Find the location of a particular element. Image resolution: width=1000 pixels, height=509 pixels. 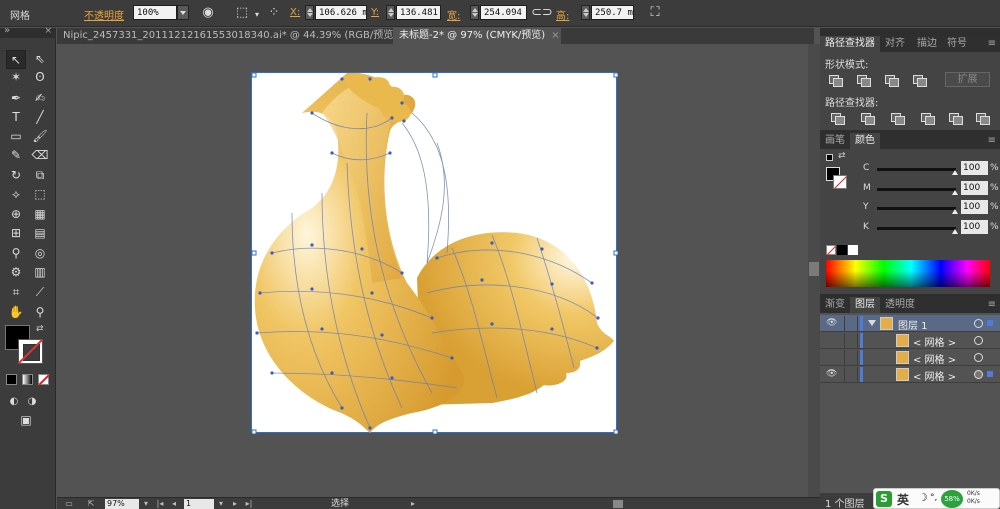

channel-k-field: 100 is located at coordinates (974, 227).